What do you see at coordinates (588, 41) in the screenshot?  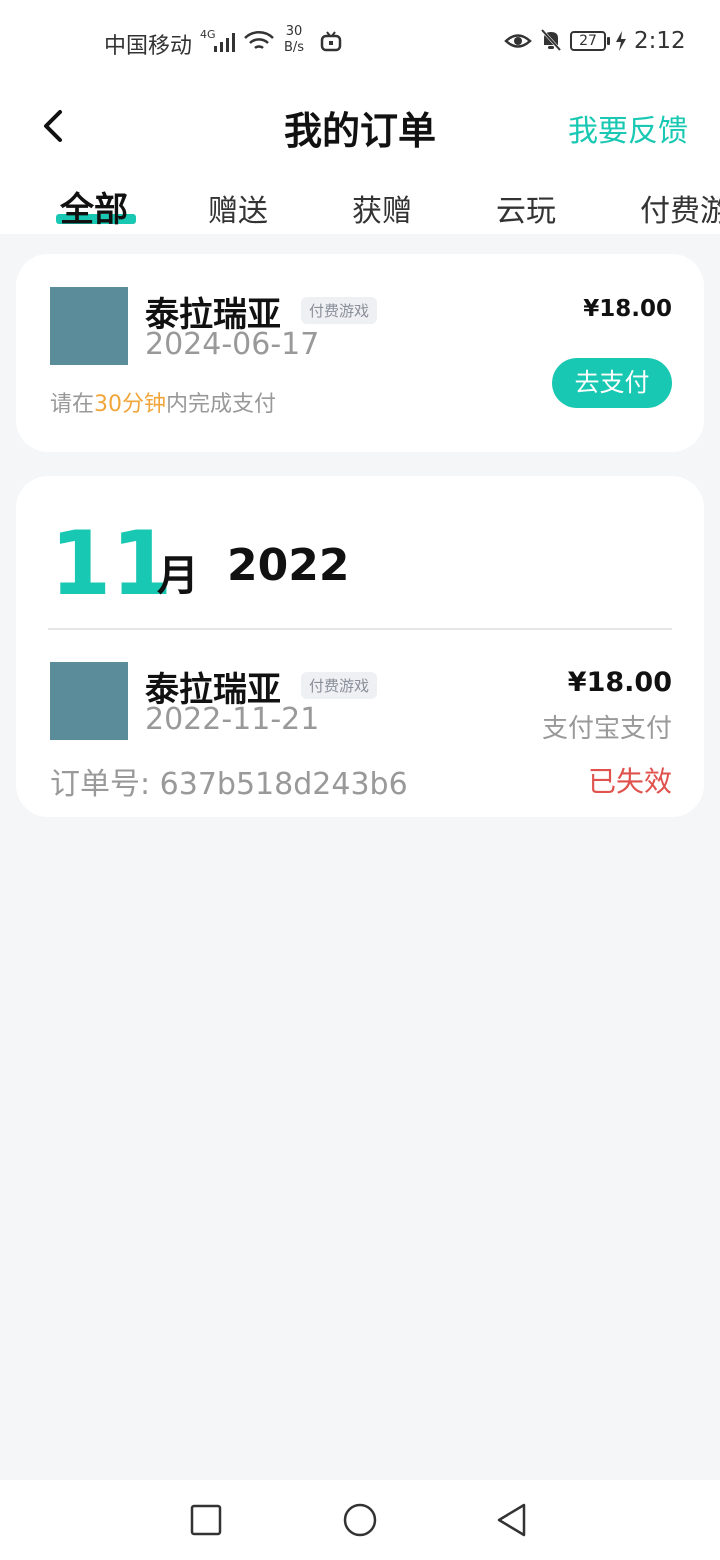 I see `battery-icon: 27` at bounding box center [588, 41].